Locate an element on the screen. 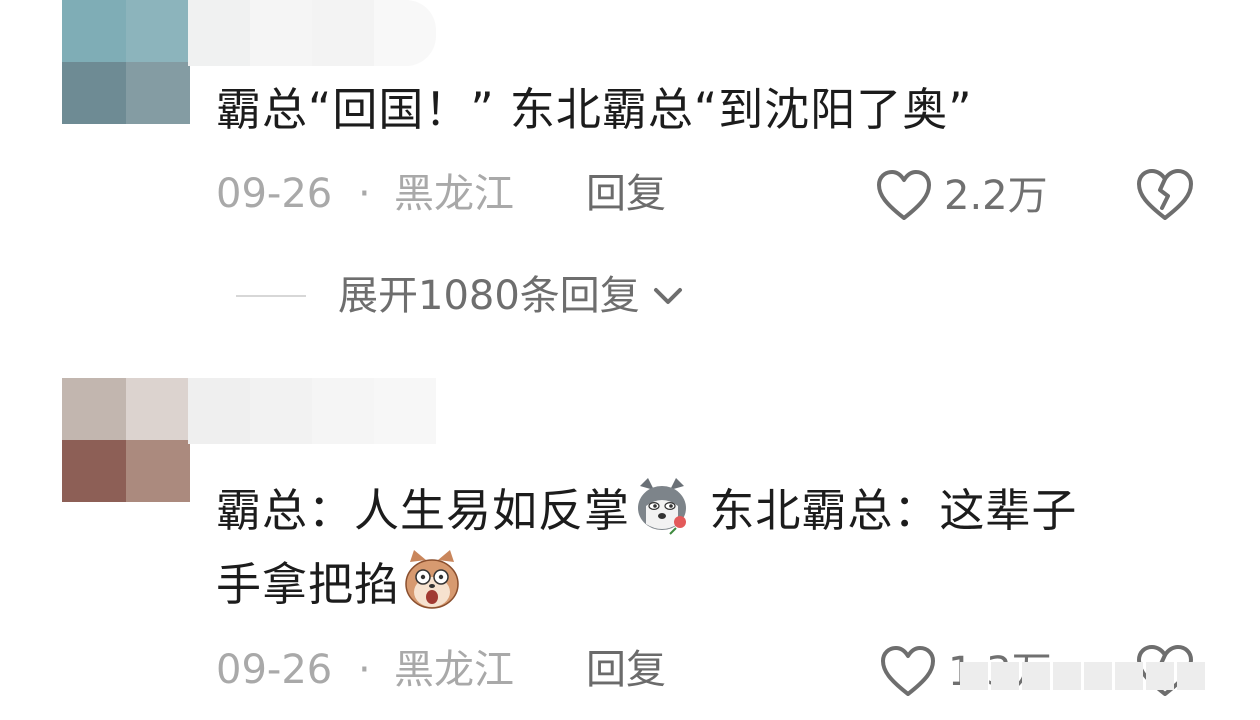 This screenshot has width=1260, height=720. comment-text: 霸总：人生易如反掌 东北霸总：这辈子 is located at coordinates (646, 511).